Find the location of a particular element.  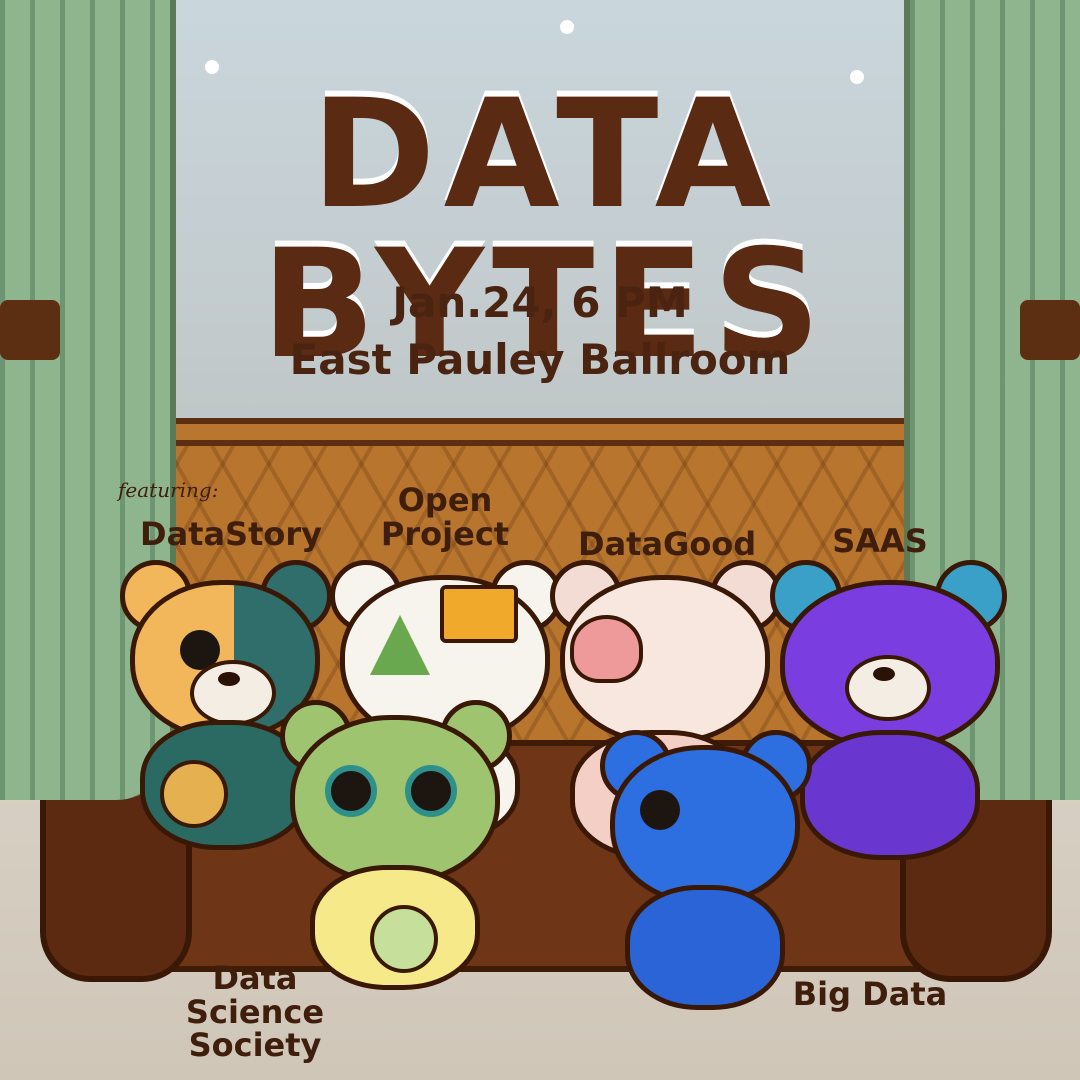

curtain-tie-left is located at coordinates (30, 330).